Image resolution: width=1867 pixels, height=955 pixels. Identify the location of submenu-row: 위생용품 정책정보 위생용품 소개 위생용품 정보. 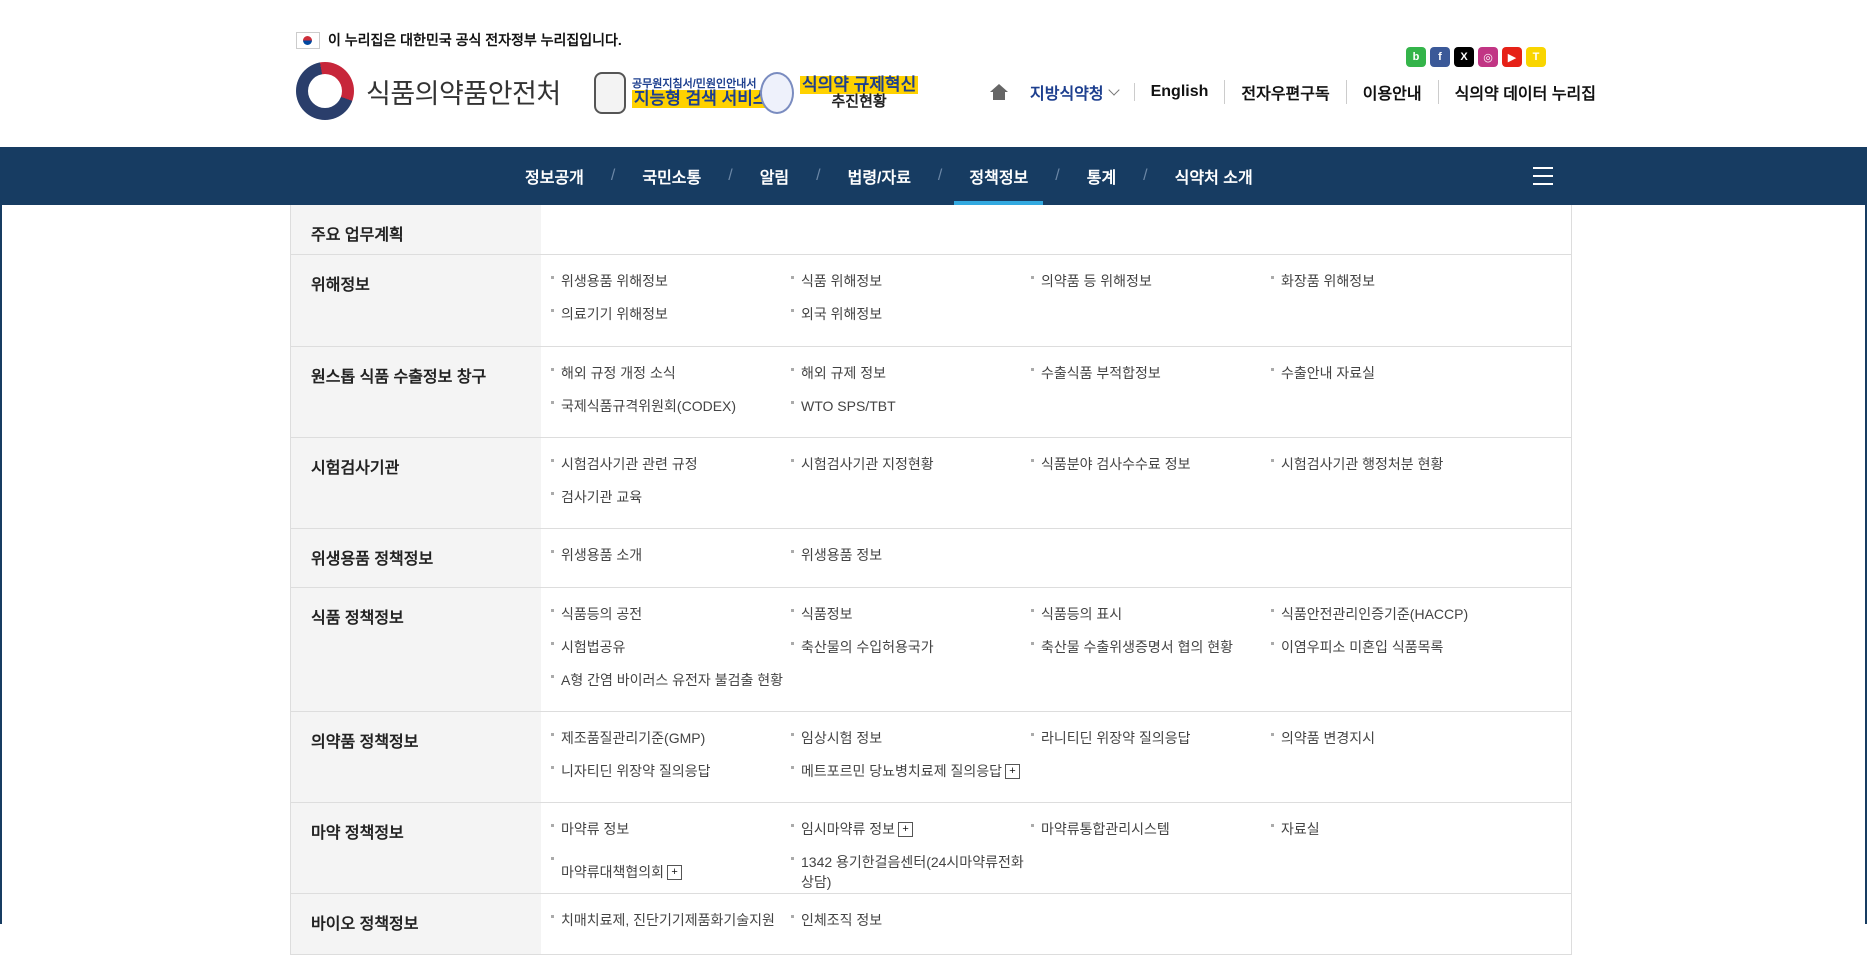
(931, 558).